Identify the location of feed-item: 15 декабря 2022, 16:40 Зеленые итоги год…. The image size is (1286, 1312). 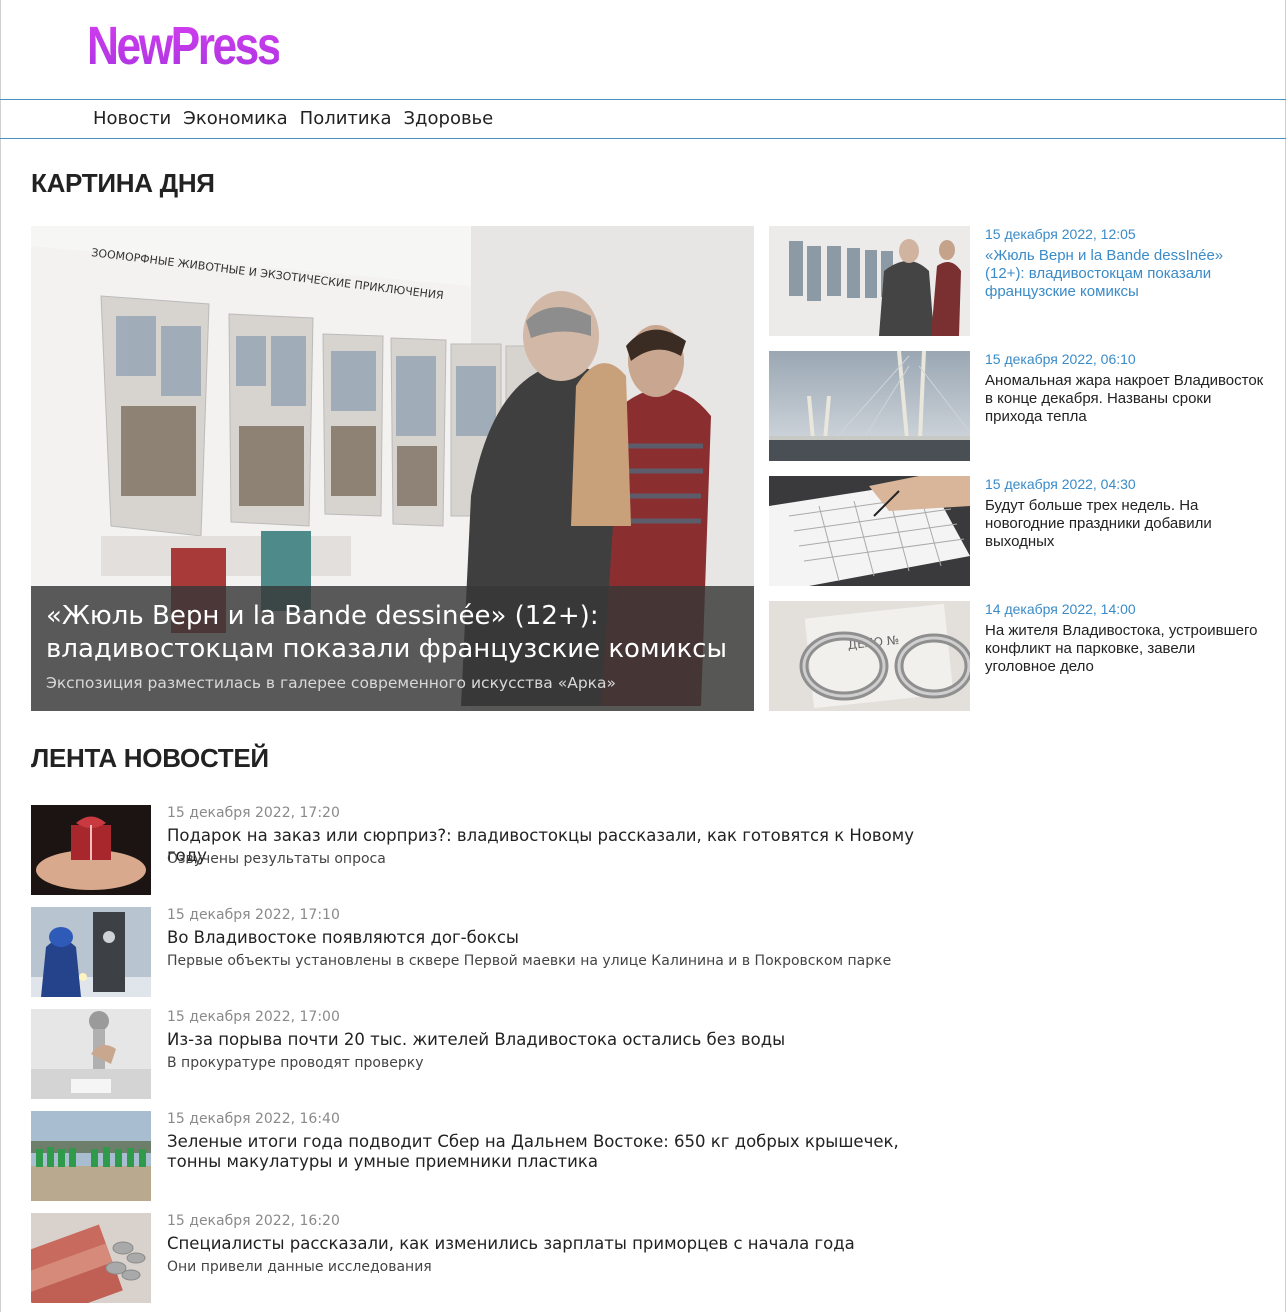
(481, 1156).